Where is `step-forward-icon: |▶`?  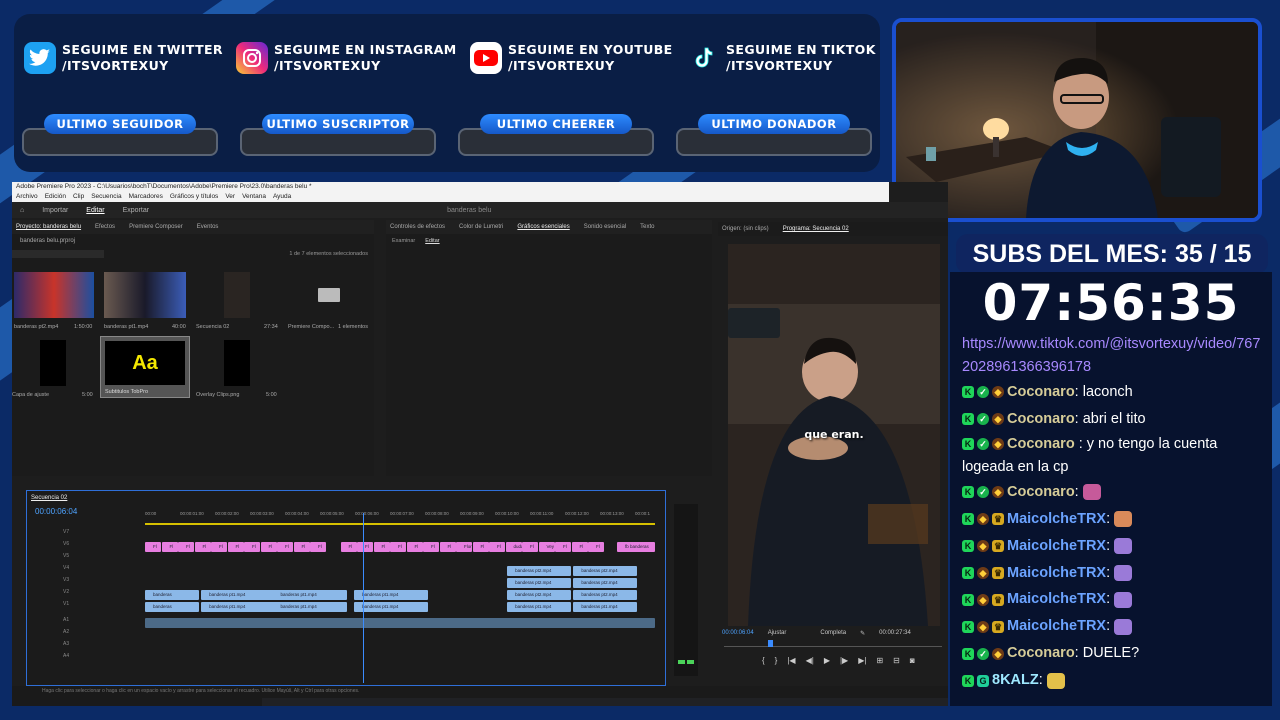
step-forward-icon: |▶ is located at coordinates (844, 660).